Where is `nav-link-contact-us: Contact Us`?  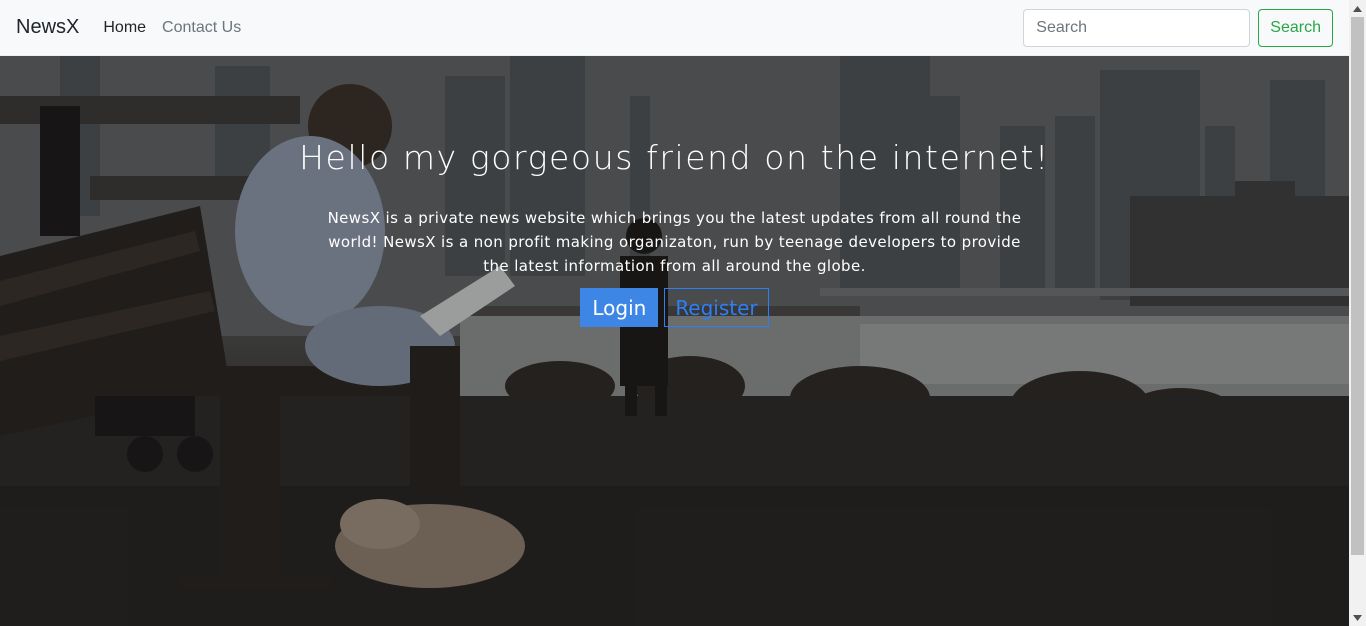
nav-link-contact-us: Contact Us is located at coordinates (201, 28).